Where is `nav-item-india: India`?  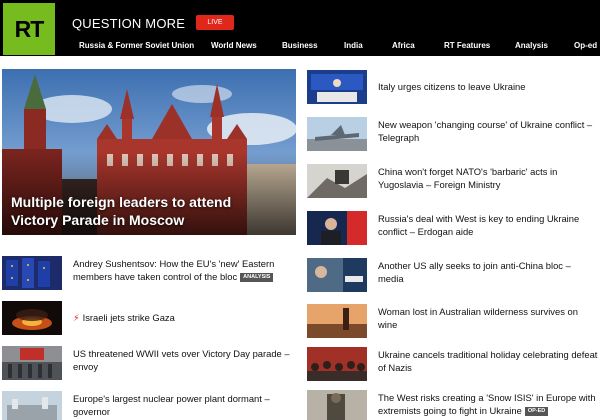 nav-item-india: India is located at coordinates (353, 45).